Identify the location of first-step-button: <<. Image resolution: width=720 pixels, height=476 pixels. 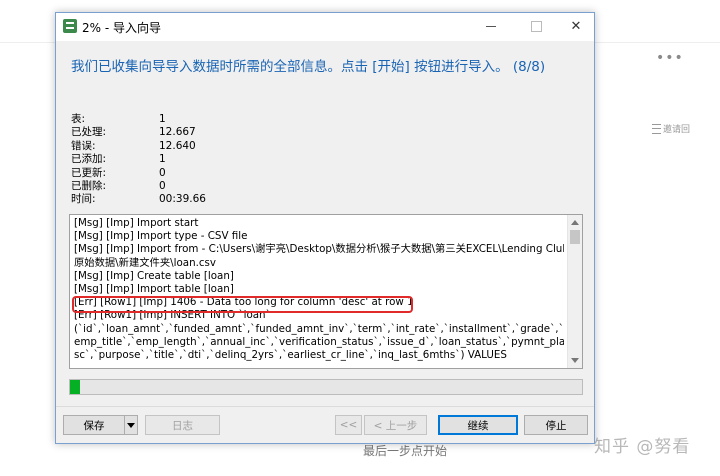
(348, 425).